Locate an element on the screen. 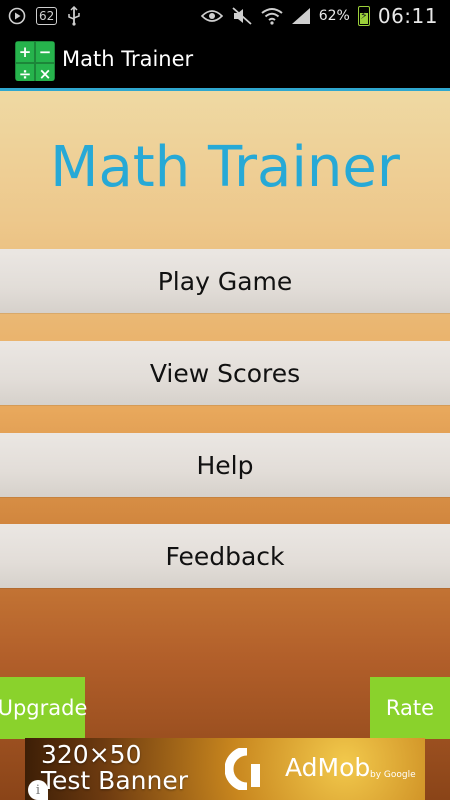 The height and width of the screenshot is (800, 450). rate-button: Rate is located at coordinates (410, 708).